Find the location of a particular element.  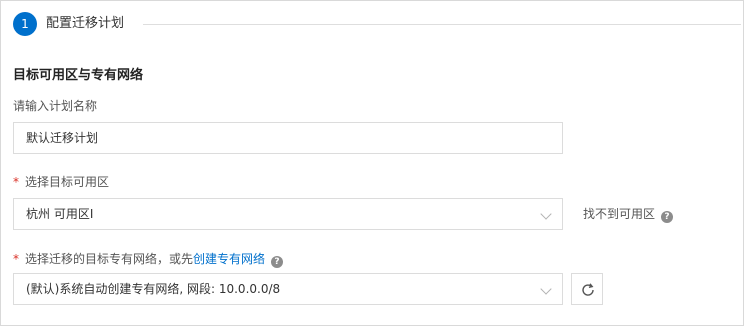

zone-label-row: * 选择目标可用区 is located at coordinates (61, 182).